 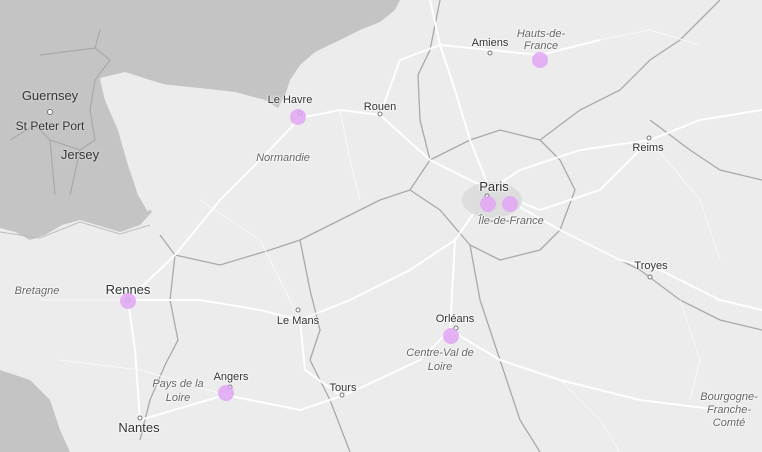 What do you see at coordinates (494, 186) in the screenshot?
I see `city-label-paris: Paris` at bounding box center [494, 186].